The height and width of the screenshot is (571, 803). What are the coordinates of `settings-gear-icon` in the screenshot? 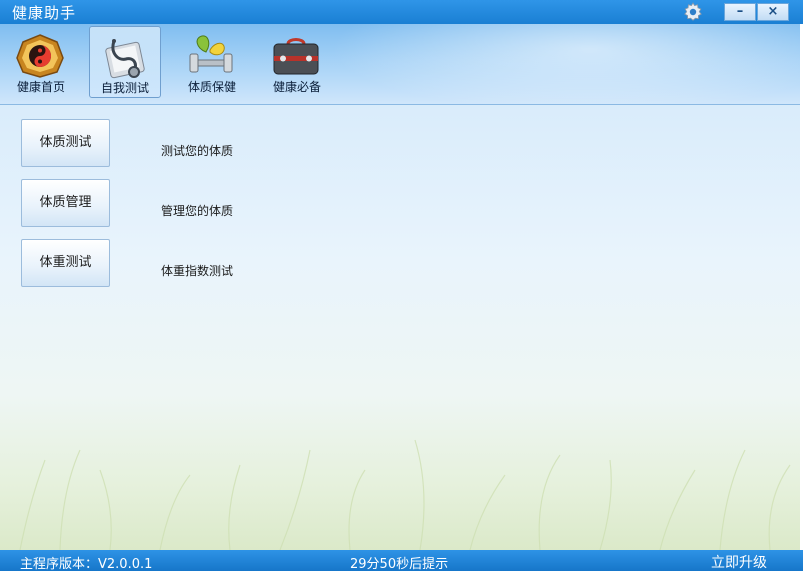 It's located at (693, 12).